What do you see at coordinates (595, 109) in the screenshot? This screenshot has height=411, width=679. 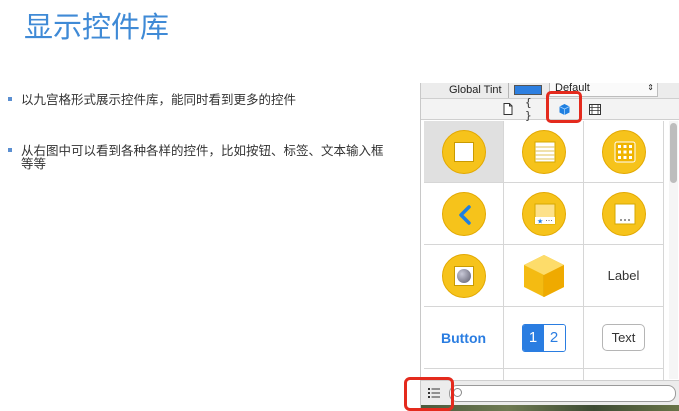 I see `media-library-icon` at bounding box center [595, 109].